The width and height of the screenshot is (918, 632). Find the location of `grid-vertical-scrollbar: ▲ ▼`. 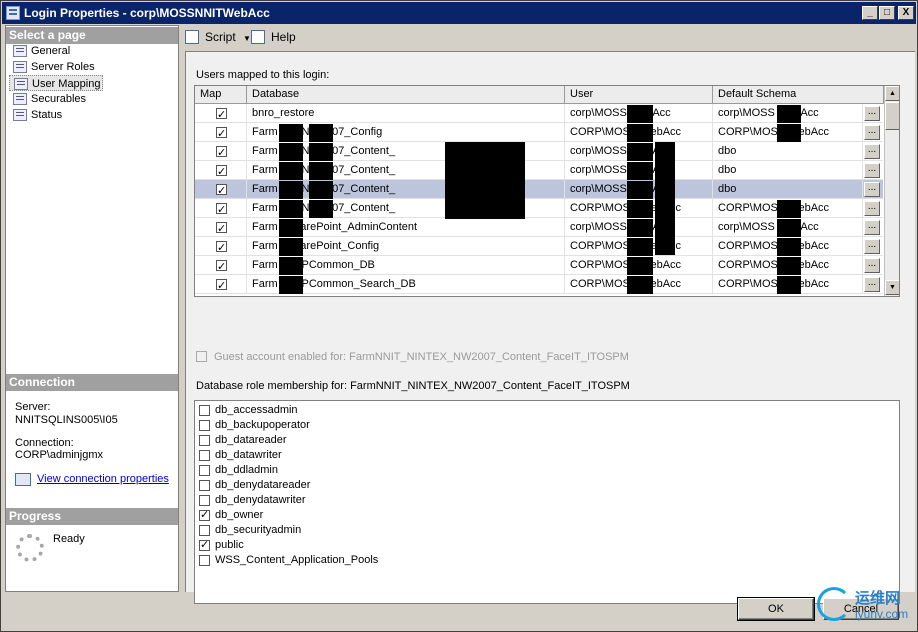

grid-vertical-scrollbar: ▲ ▼ is located at coordinates (891, 191).